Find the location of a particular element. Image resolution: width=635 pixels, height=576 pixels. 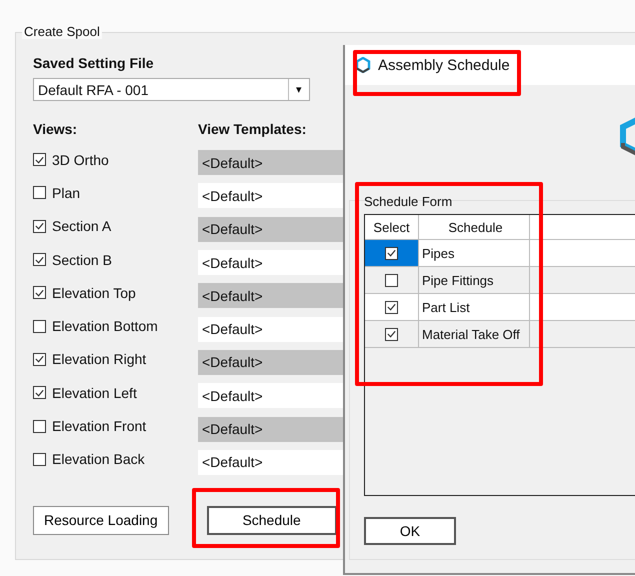

view-checkbox: Section A is located at coordinates (115, 226).